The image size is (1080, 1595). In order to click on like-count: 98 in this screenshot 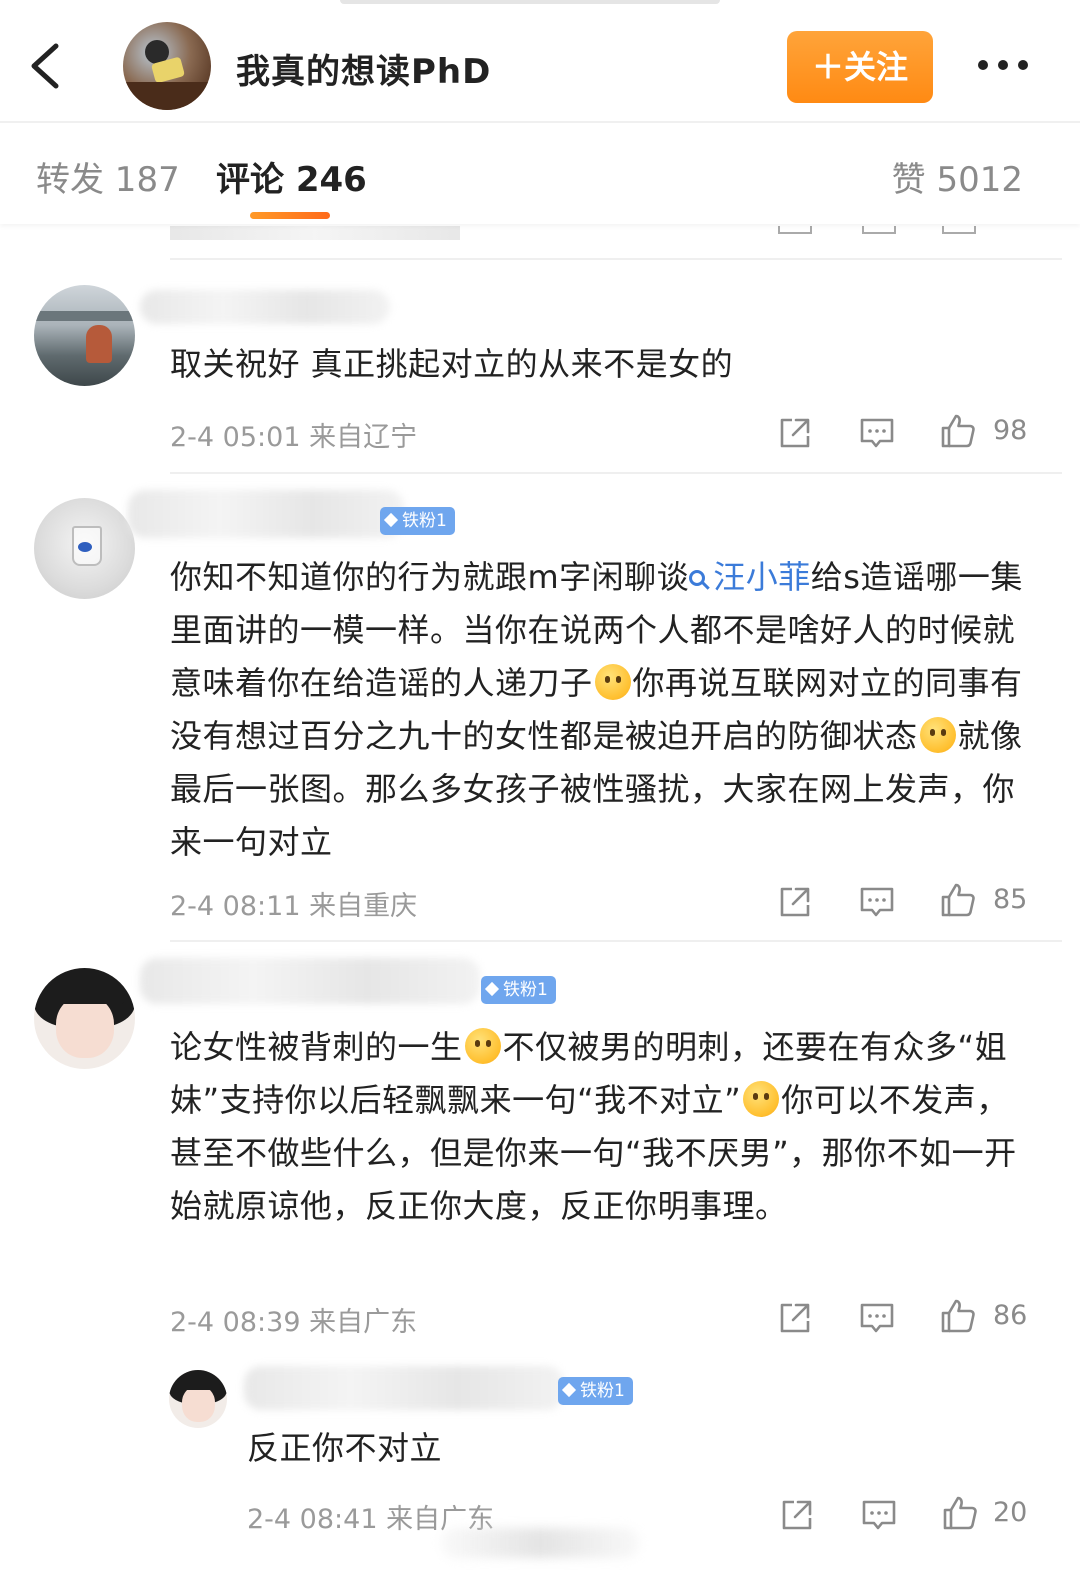, I will do `click(1010, 430)`.